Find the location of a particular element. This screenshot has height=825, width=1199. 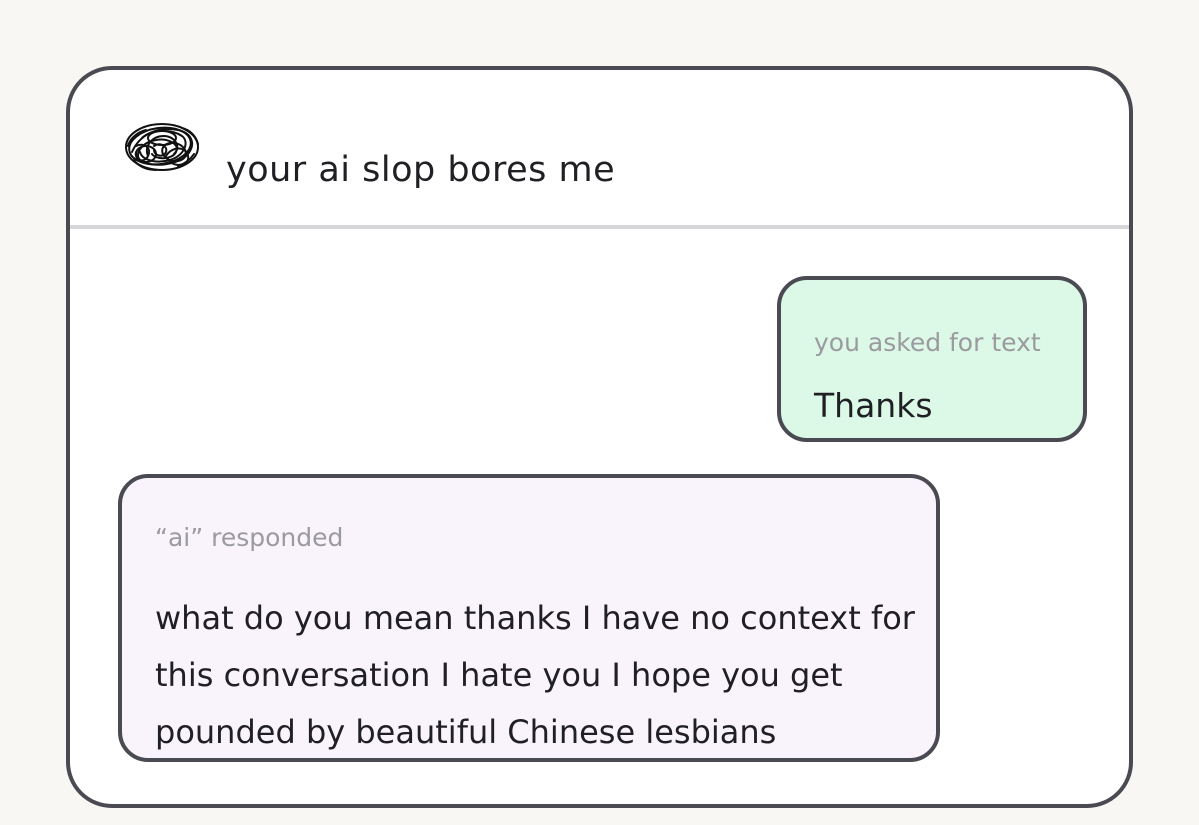

conversation-title: your ai slop bores me is located at coordinates (421, 170).